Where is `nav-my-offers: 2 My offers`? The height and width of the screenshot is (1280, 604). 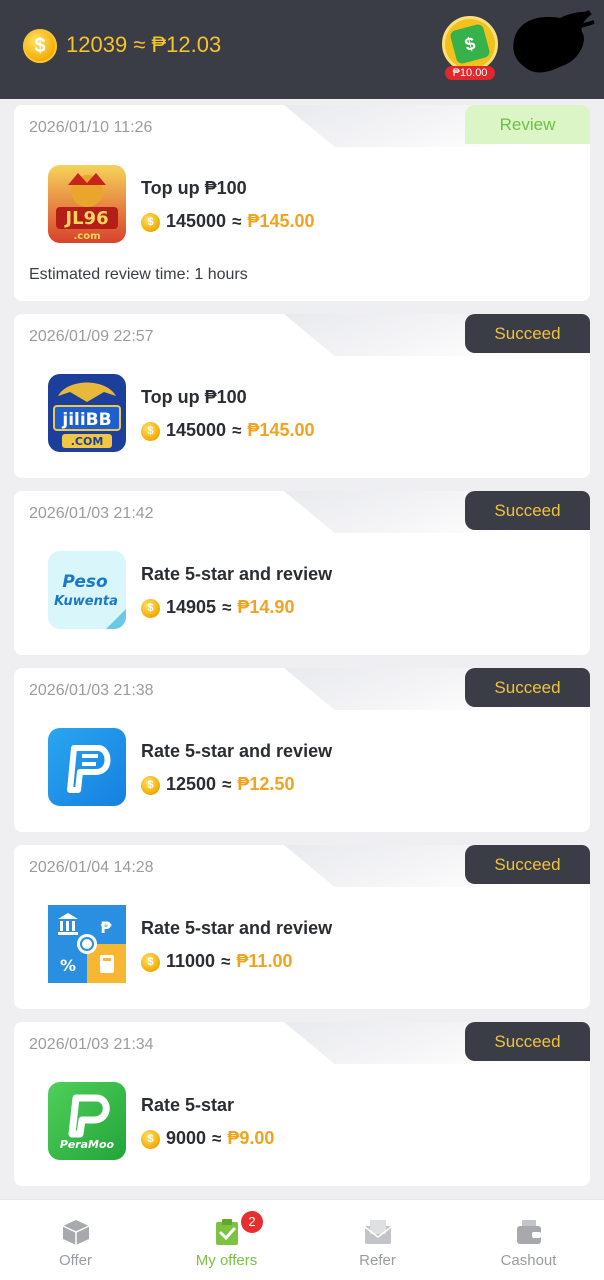
nav-my-offers: 2 My offers is located at coordinates (226, 1240).